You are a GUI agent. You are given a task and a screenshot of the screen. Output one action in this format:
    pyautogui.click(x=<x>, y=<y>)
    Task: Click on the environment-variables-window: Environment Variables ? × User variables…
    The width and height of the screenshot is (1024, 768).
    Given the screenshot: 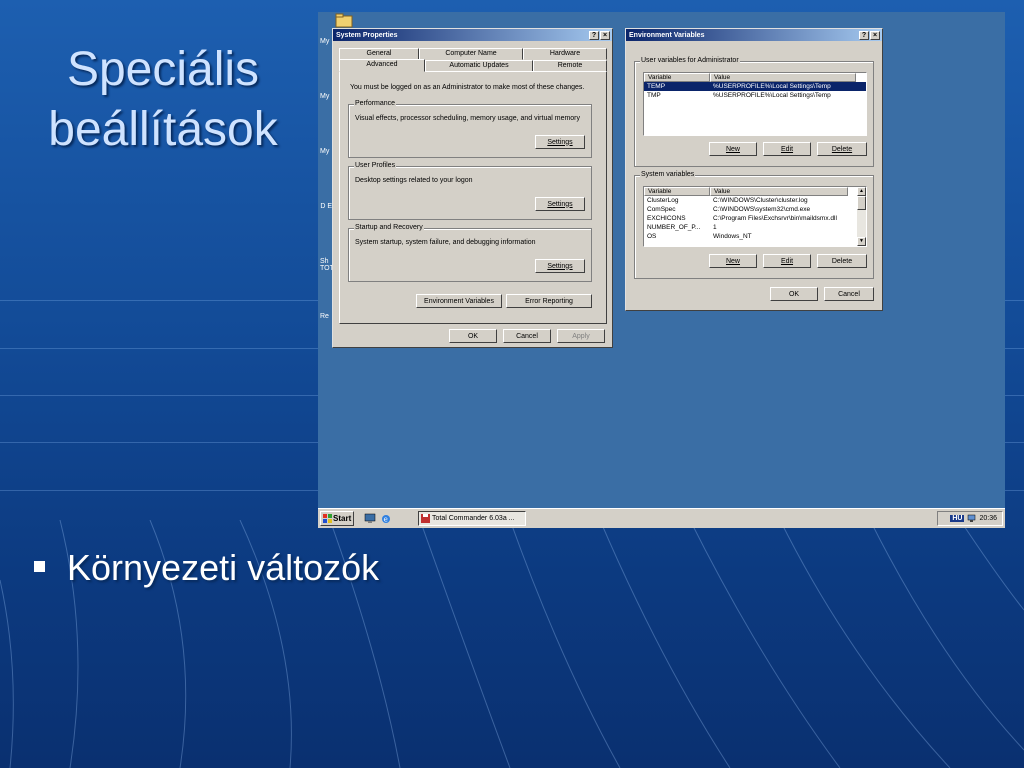 What is the action you would take?
    pyautogui.click(x=754, y=169)
    